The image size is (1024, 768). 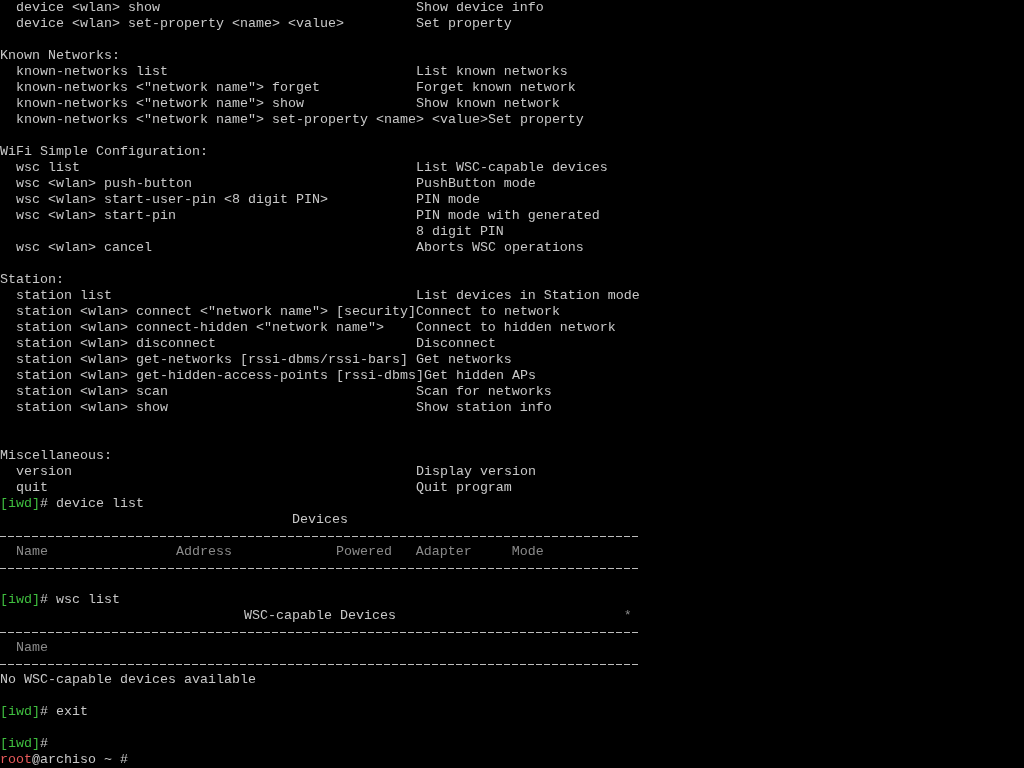 What do you see at coordinates (200, 328) in the screenshot?
I see `command-text: station <wlan> connect-hidden <"network name">` at bounding box center [200, 328].